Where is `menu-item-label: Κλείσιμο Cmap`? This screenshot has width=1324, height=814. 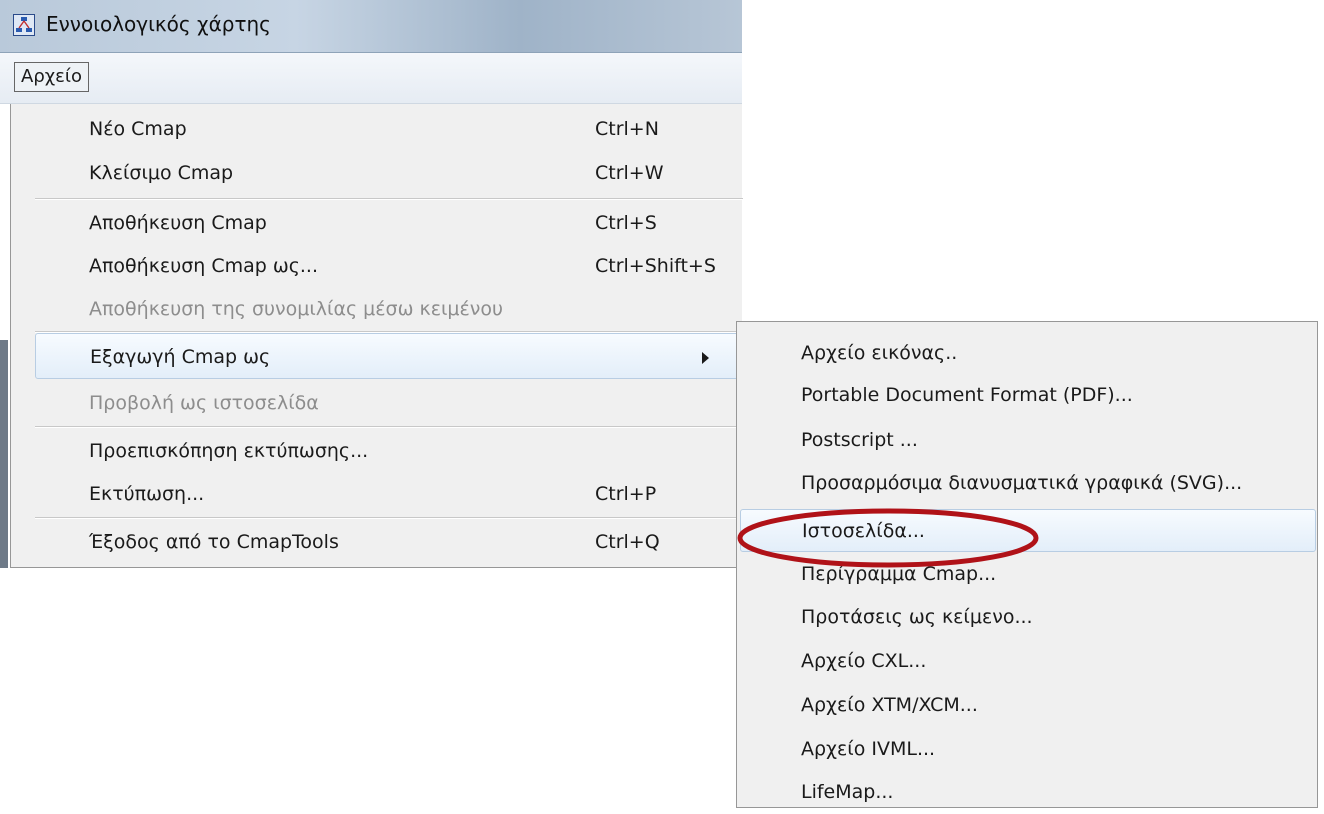 menu-item-label: Κλείσιμο Cmap is located at coordinates (161, 173).